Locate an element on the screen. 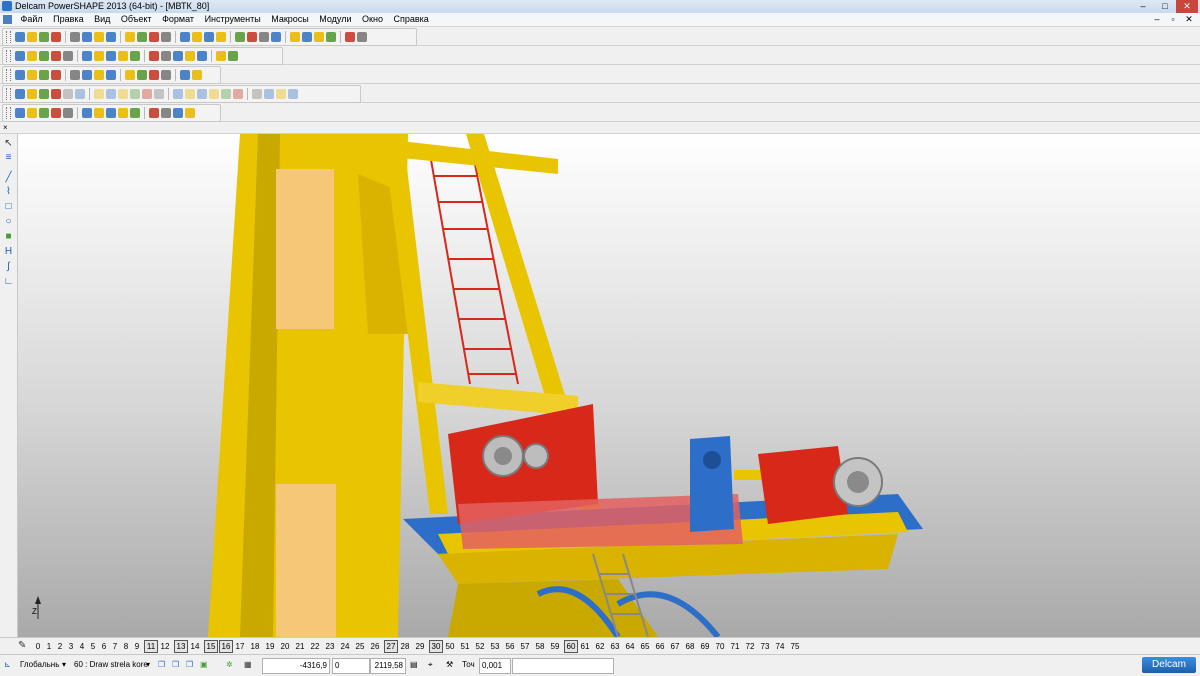  circle-icon: ○ is located at coordinates (8, 221).